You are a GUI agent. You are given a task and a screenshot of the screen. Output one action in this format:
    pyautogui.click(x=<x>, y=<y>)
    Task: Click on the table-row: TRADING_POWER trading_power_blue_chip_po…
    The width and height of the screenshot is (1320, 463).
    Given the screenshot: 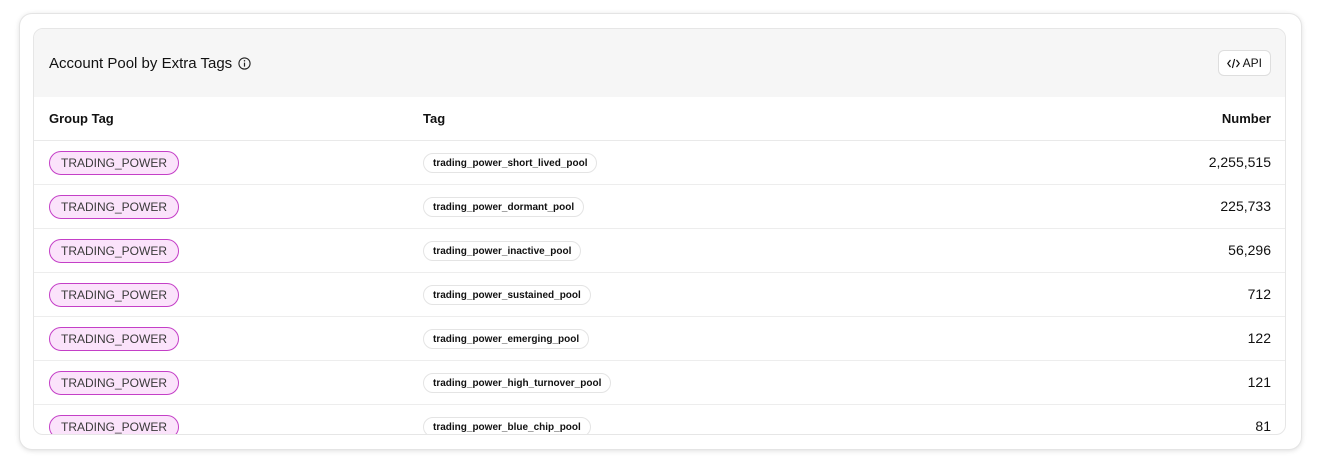 What is the action you would take?
    pyautogui.click(x=659, y=419)
    